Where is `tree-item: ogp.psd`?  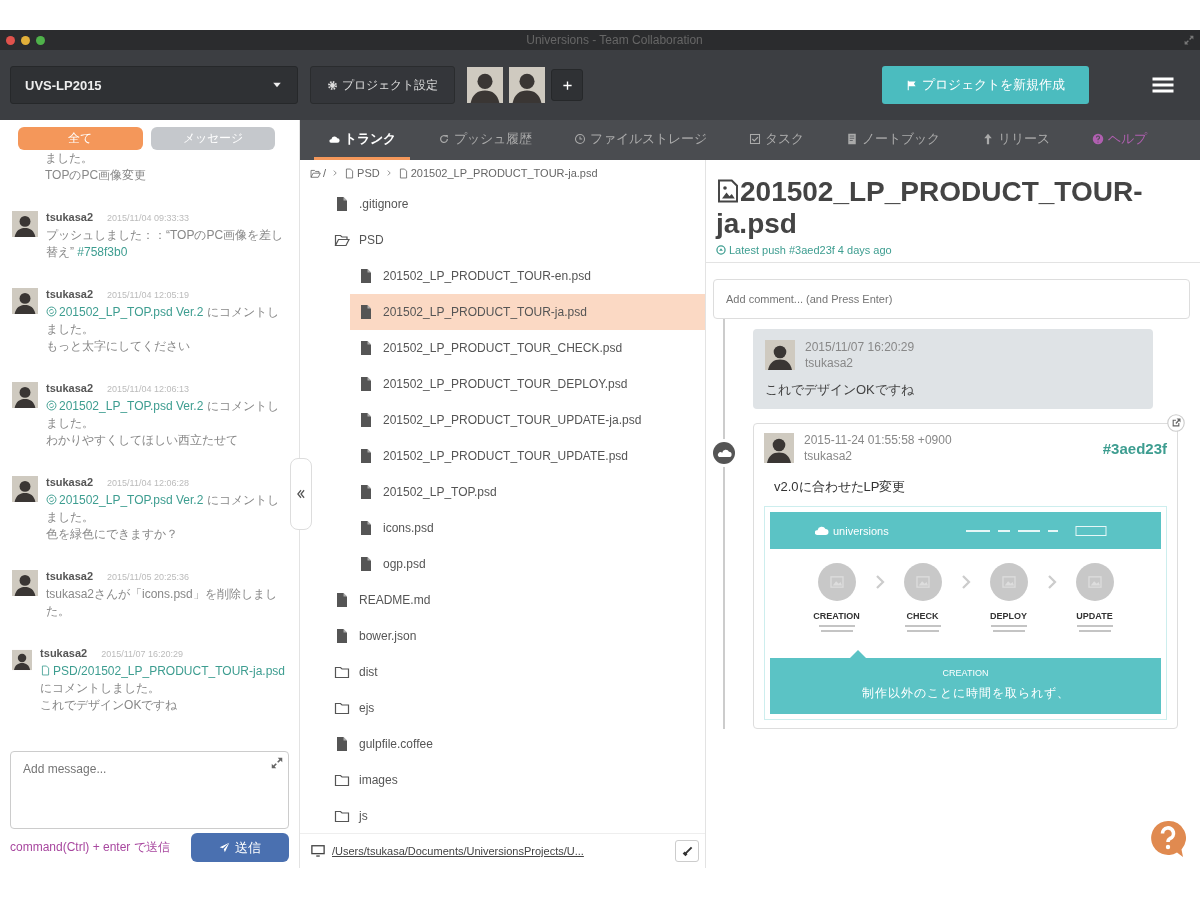
tree-item: ogp.psd is located at coordinates (527, 564).